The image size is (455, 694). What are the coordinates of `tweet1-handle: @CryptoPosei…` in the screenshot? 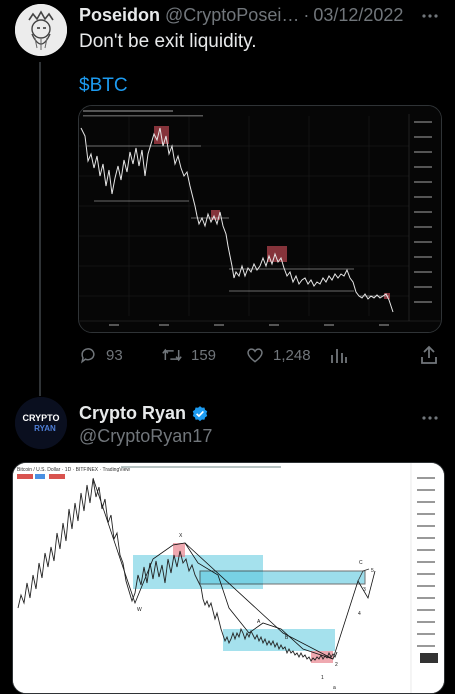 It's located at (232, 15).